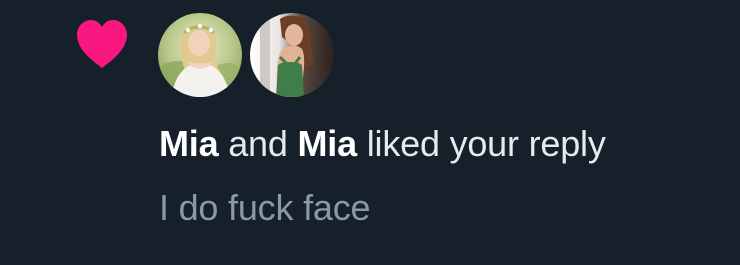  What do you see at coordinates (265, 207) in the screenshot?
I see `reply-preview-text: I do fuck face` at bounding box center [265, 207].